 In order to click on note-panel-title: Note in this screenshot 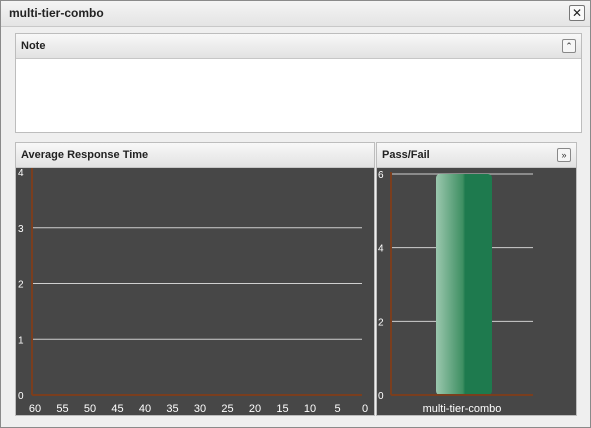, I will do `click(33, 46)`.